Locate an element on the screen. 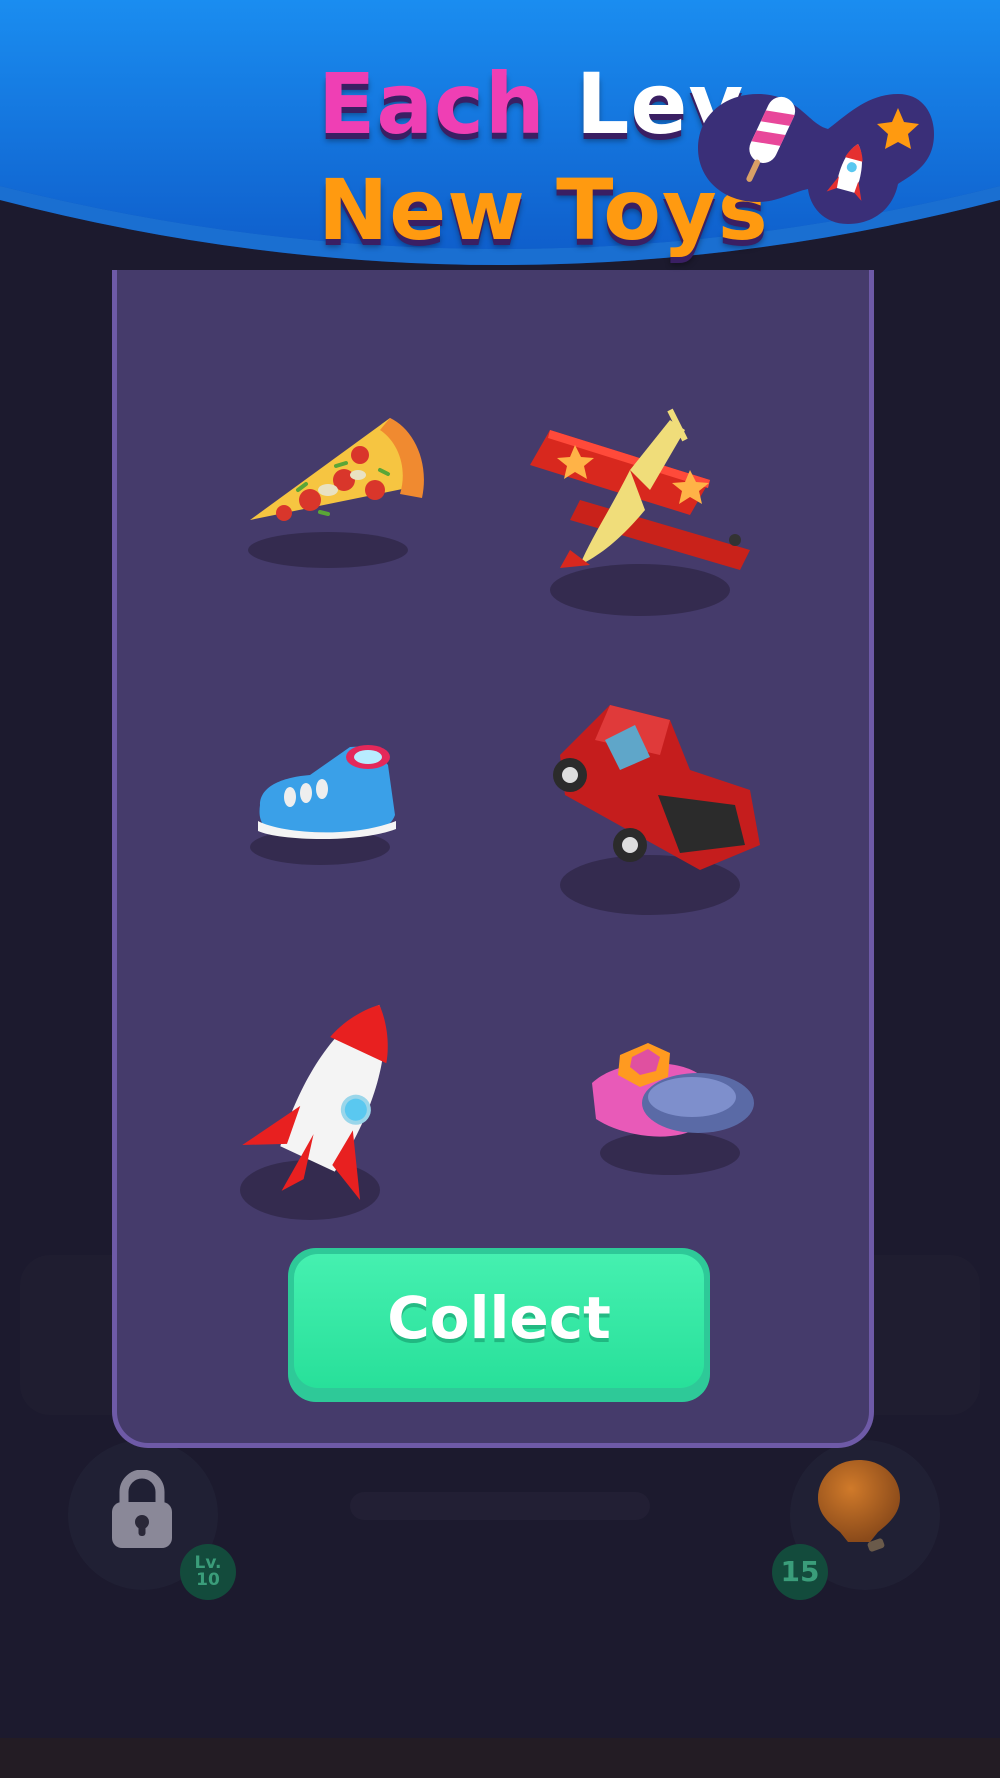 This screenshot has width=1000, height=1778. collect-button-label: Collect is located at coordinates (499, 1318).